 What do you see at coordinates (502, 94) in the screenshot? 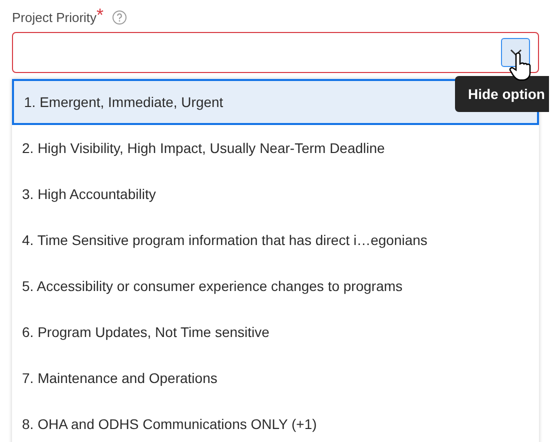
I see `tooltip: Hide option` at bounding box center [502, 94].